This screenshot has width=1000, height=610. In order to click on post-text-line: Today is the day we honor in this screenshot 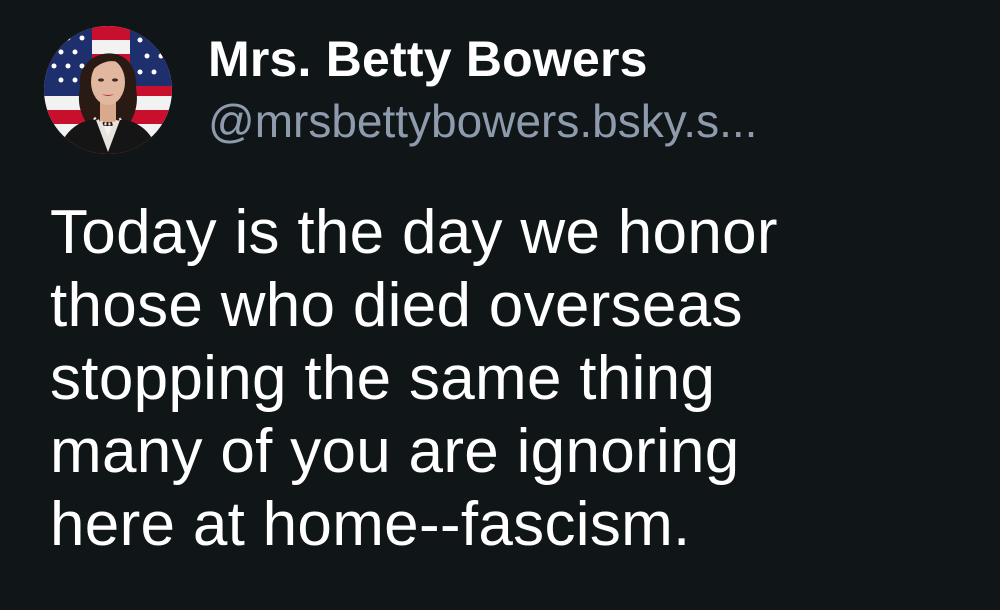, I will do `click(414, 232)`.